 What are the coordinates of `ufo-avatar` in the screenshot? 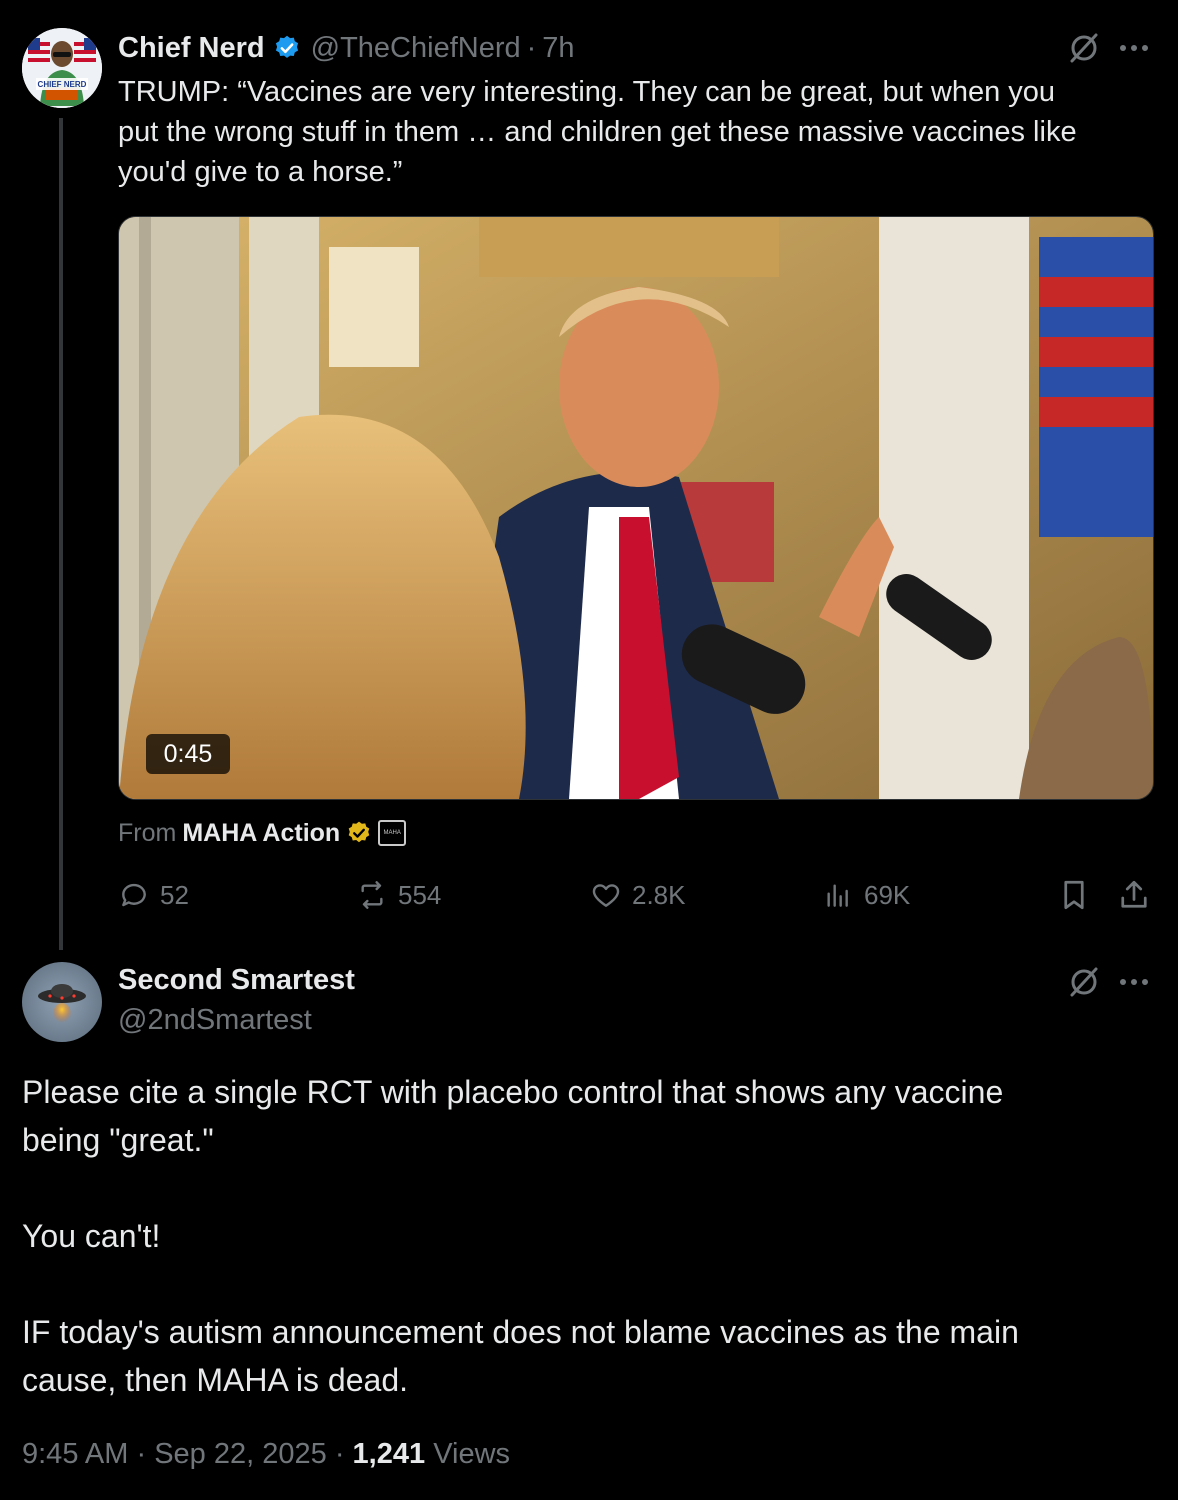 It's located at (62, 1002).